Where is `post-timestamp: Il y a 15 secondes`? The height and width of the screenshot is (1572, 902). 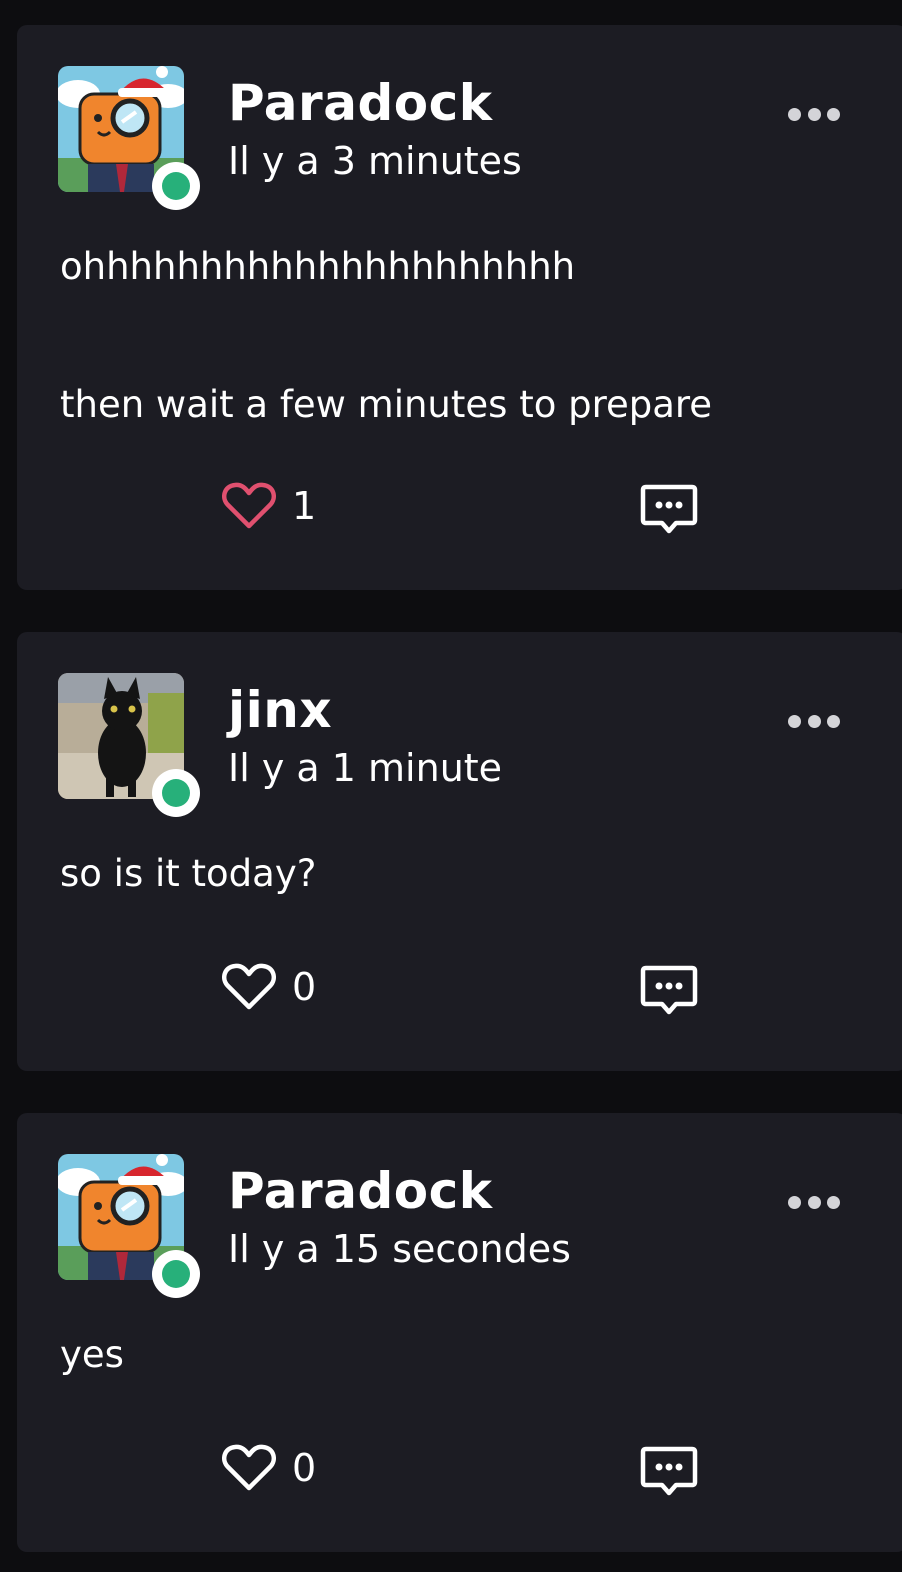
post-timestamp: Il y a 15 secondes is located at coordinates (399, 1249).